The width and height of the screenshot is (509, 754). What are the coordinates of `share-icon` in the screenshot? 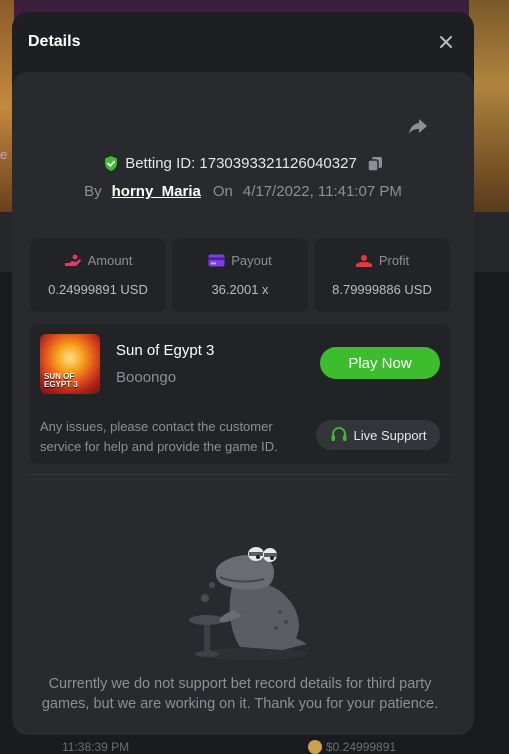 It's located at (418, 126).